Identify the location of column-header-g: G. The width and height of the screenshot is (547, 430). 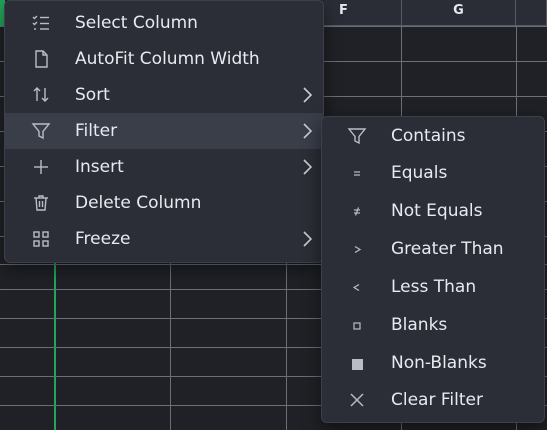
(459, 13).